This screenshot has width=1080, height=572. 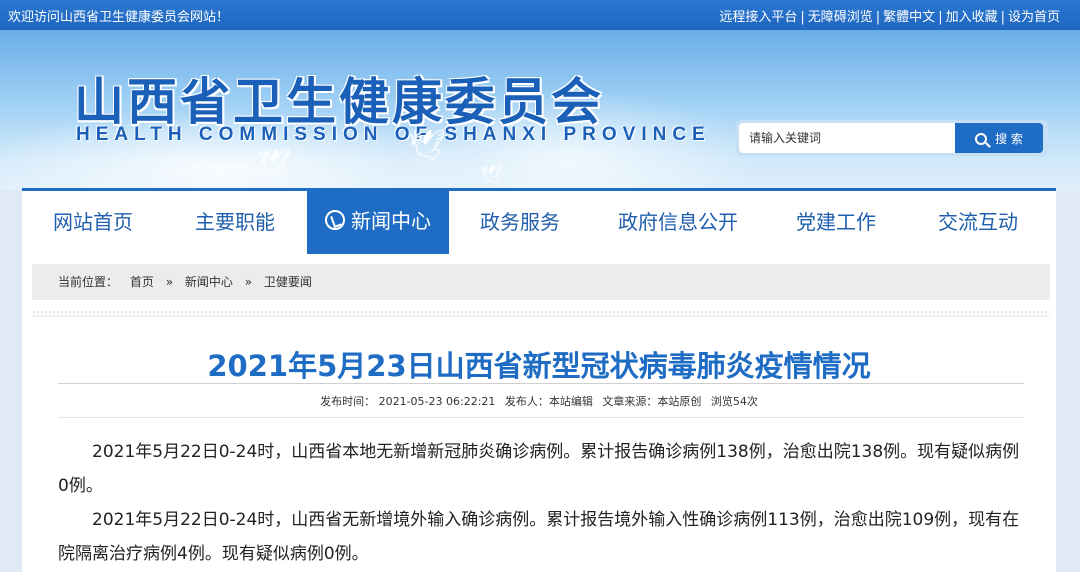 What do you see at coordinates (335, 220) in the screenshot?
I see `globe-icon` at bounding box center [335, 220].